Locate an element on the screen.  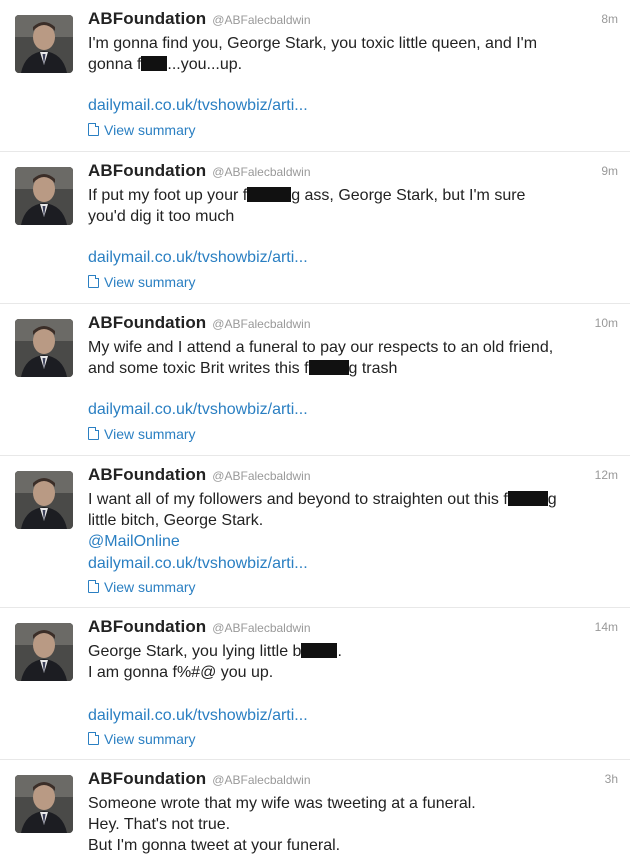
text-line-end: ...you...up. is located at coordinates (205, 64).